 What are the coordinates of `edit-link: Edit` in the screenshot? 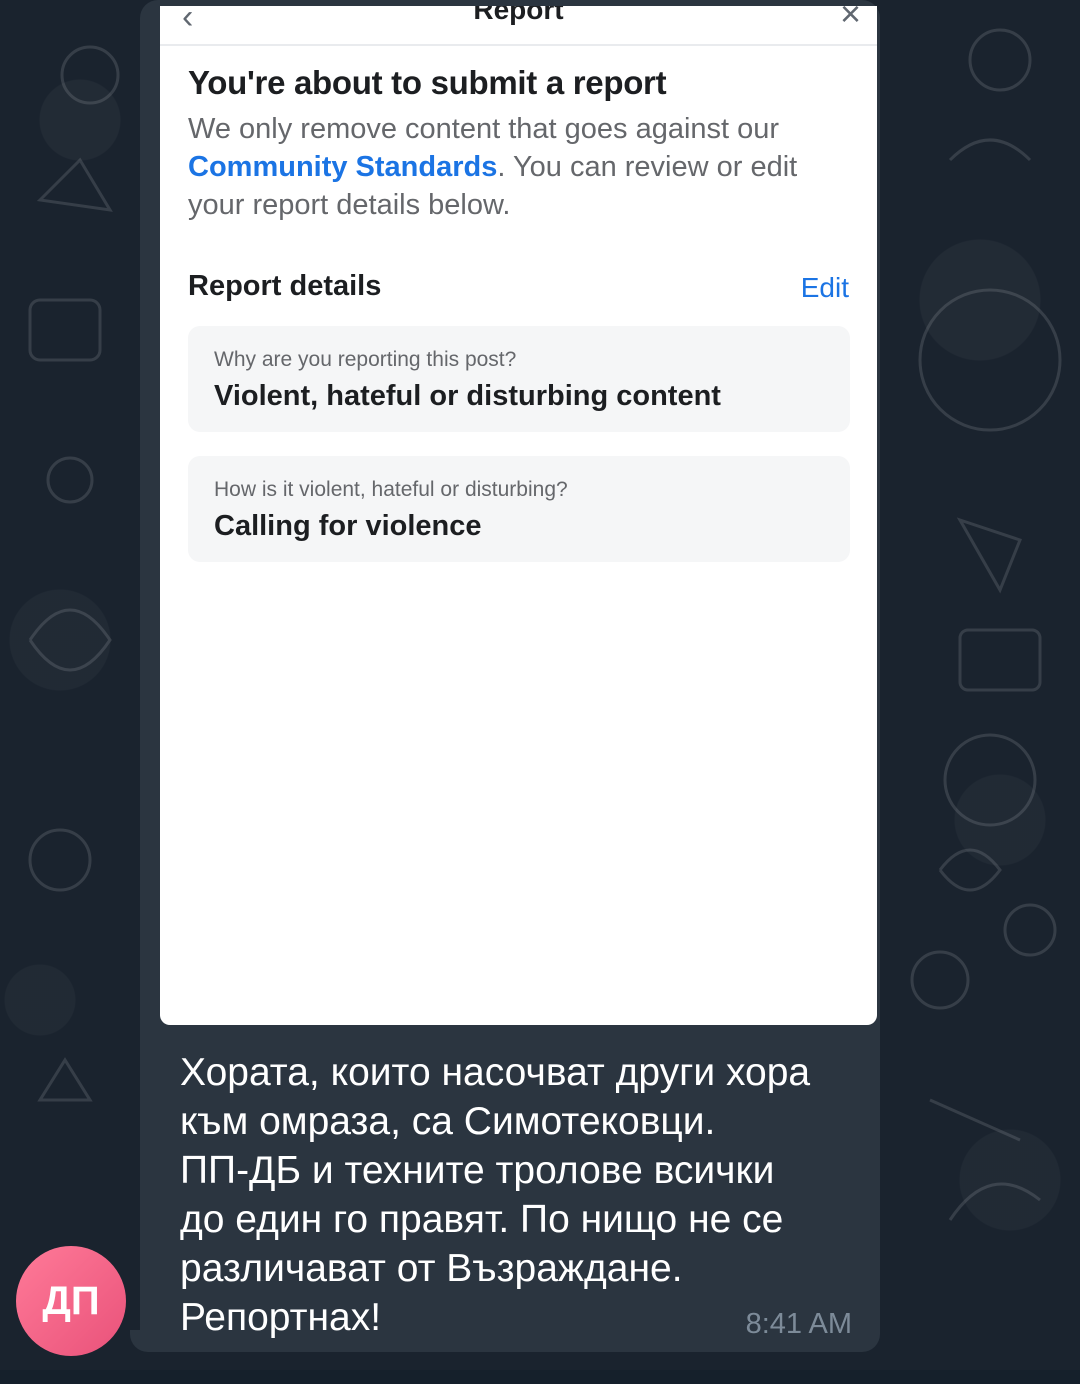 It's located at (824, 287).